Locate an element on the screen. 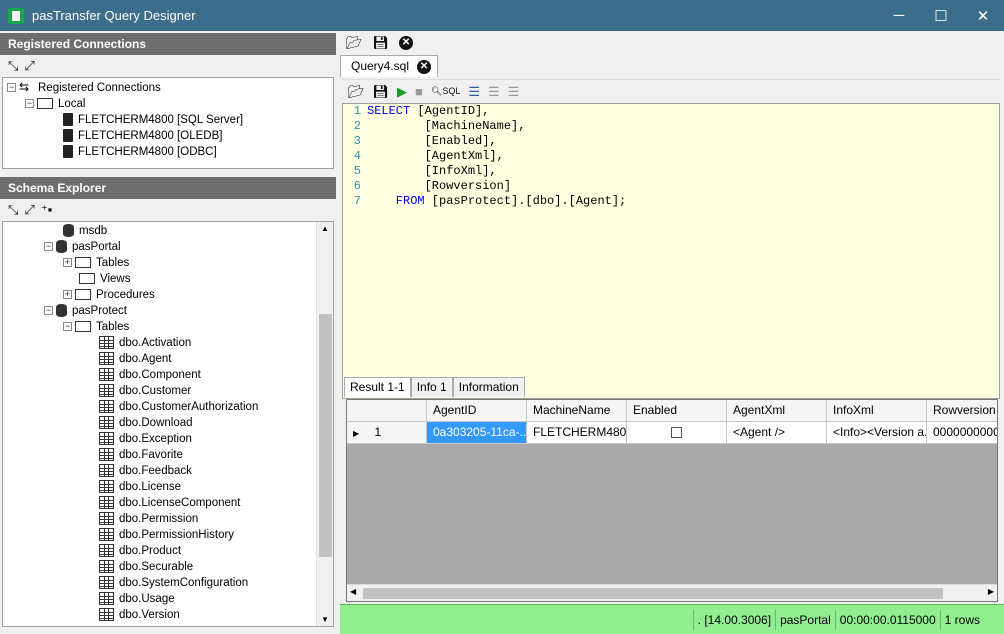  tree-node-pasportal: − pasPortal is located at coordinates (168, 247).